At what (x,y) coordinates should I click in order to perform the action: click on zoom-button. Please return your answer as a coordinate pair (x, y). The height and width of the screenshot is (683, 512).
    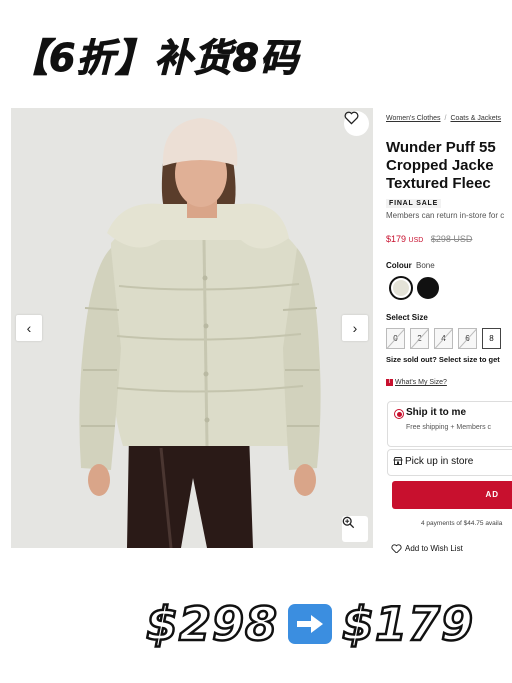
    Looking at the image, I should click on (355, 529).